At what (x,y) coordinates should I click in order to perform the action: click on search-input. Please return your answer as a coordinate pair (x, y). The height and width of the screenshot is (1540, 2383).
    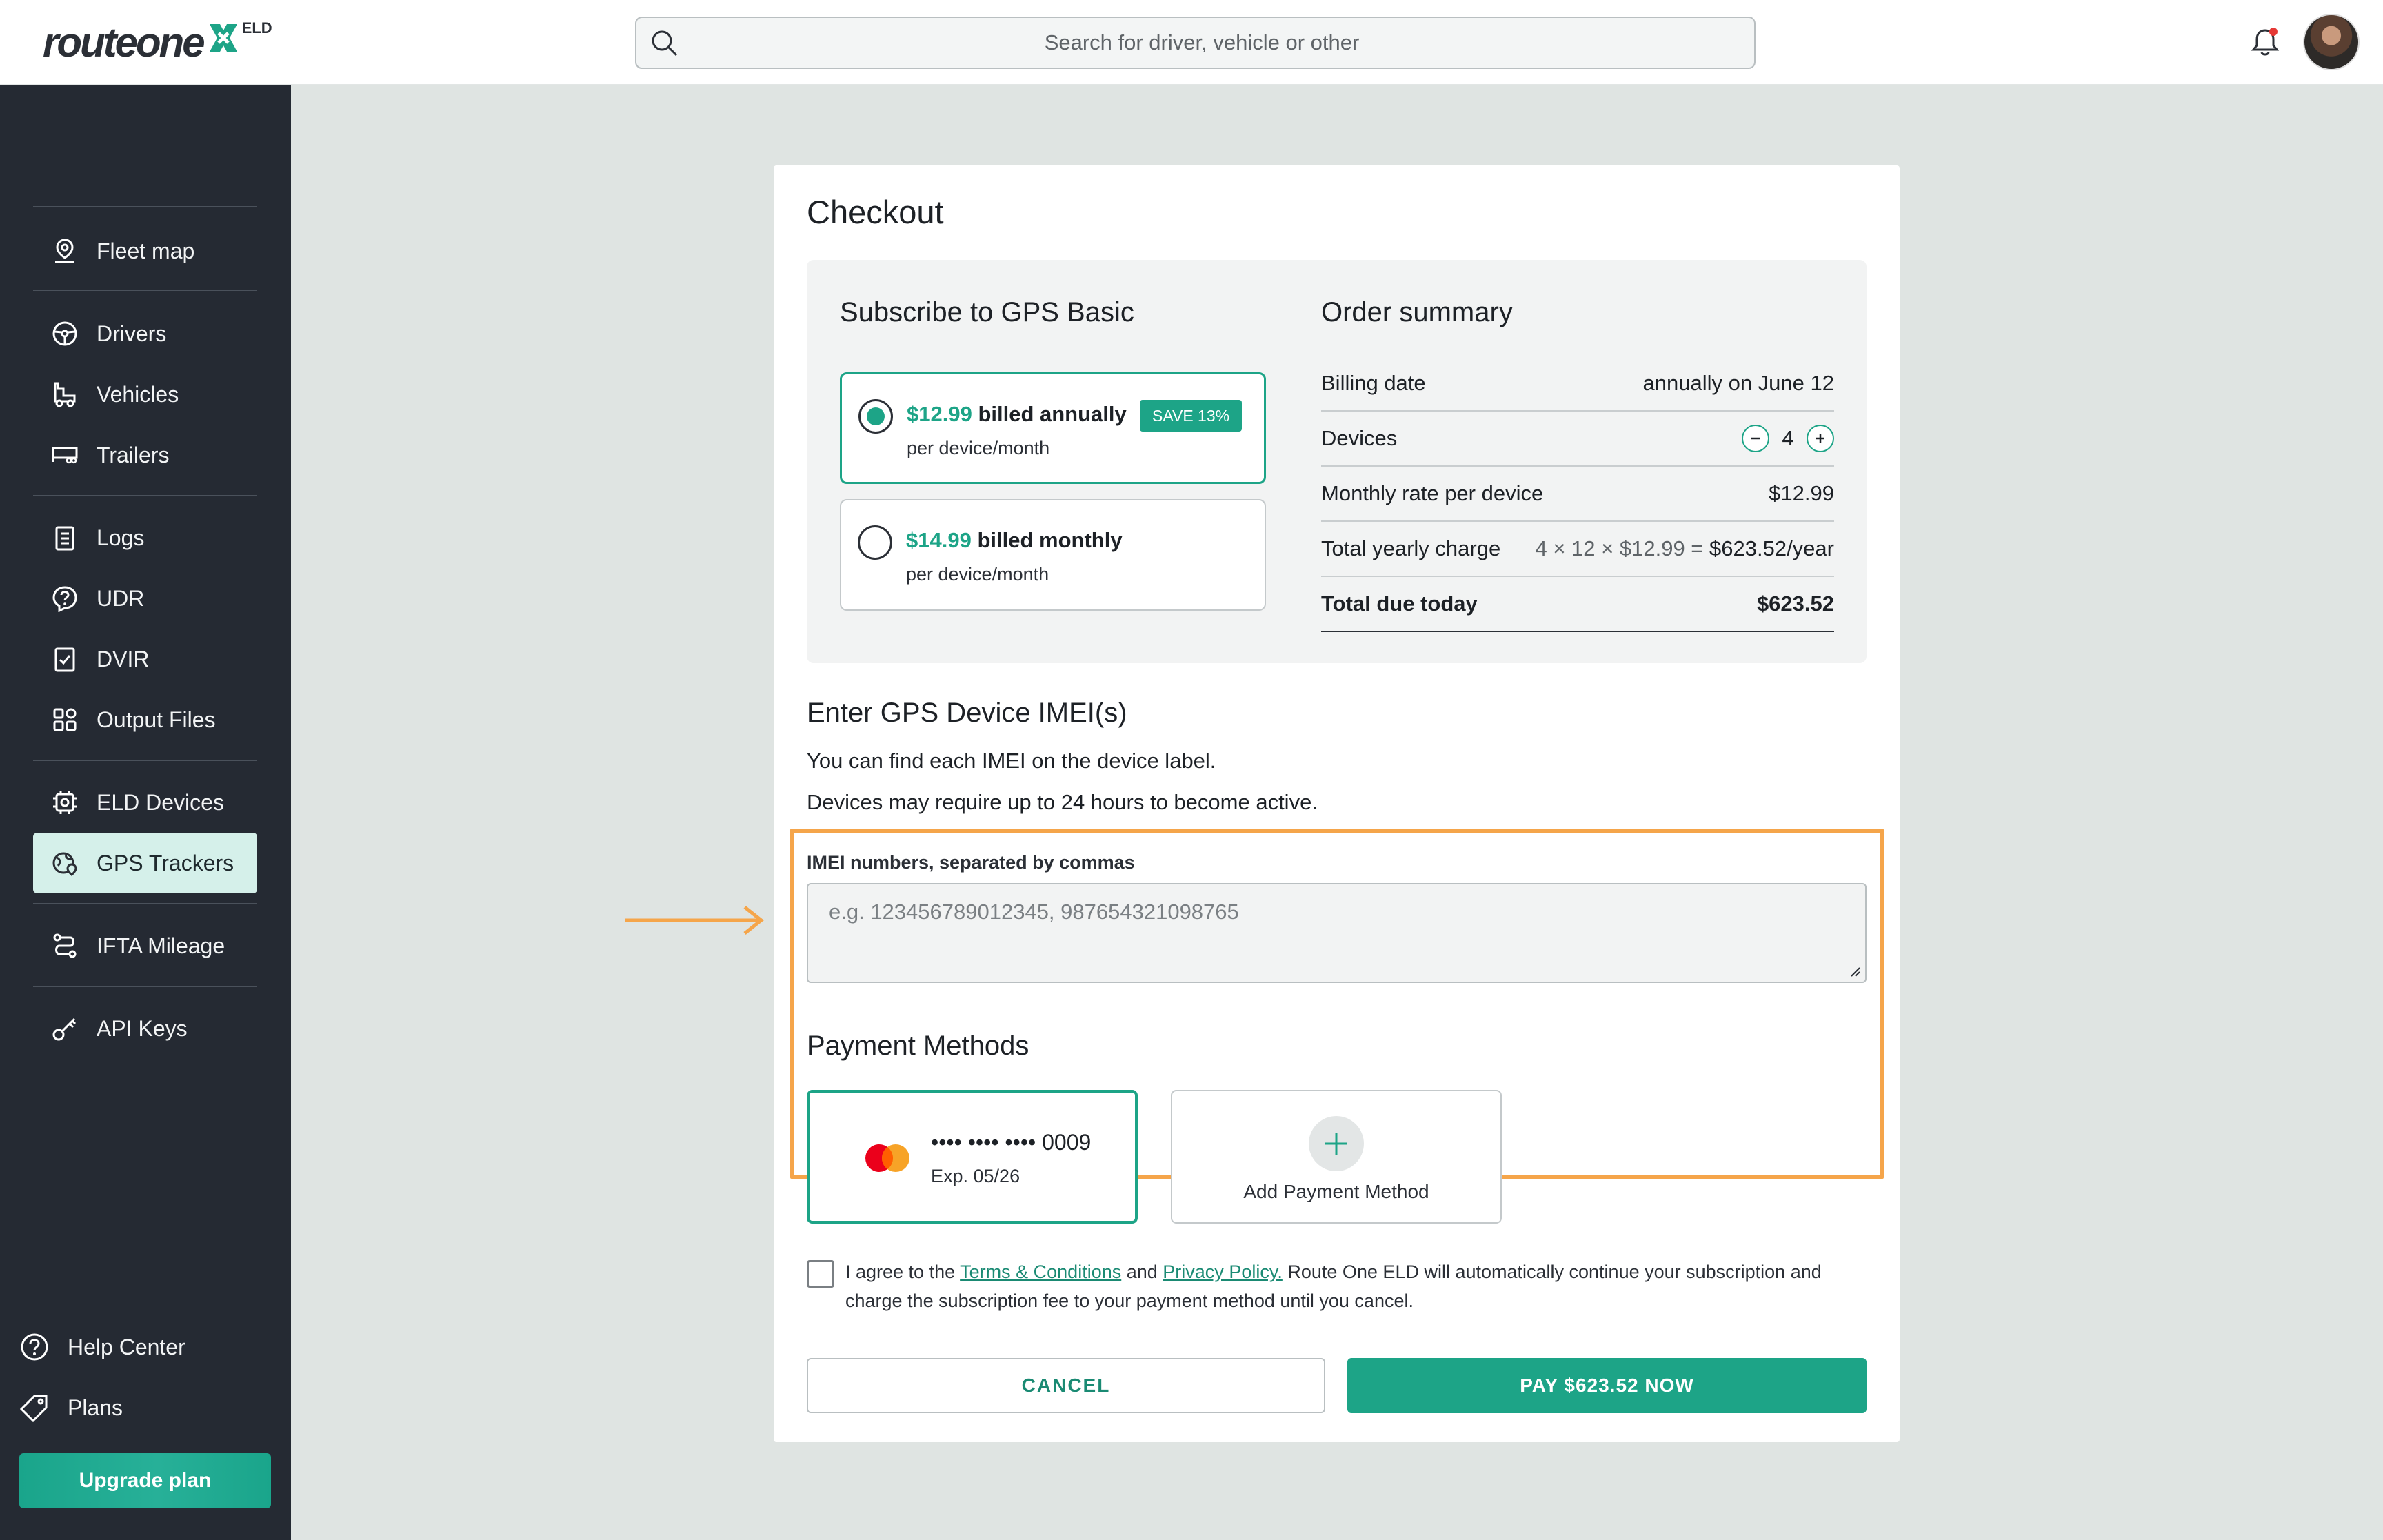
    Looking at the image, I should click on (1202, 43).